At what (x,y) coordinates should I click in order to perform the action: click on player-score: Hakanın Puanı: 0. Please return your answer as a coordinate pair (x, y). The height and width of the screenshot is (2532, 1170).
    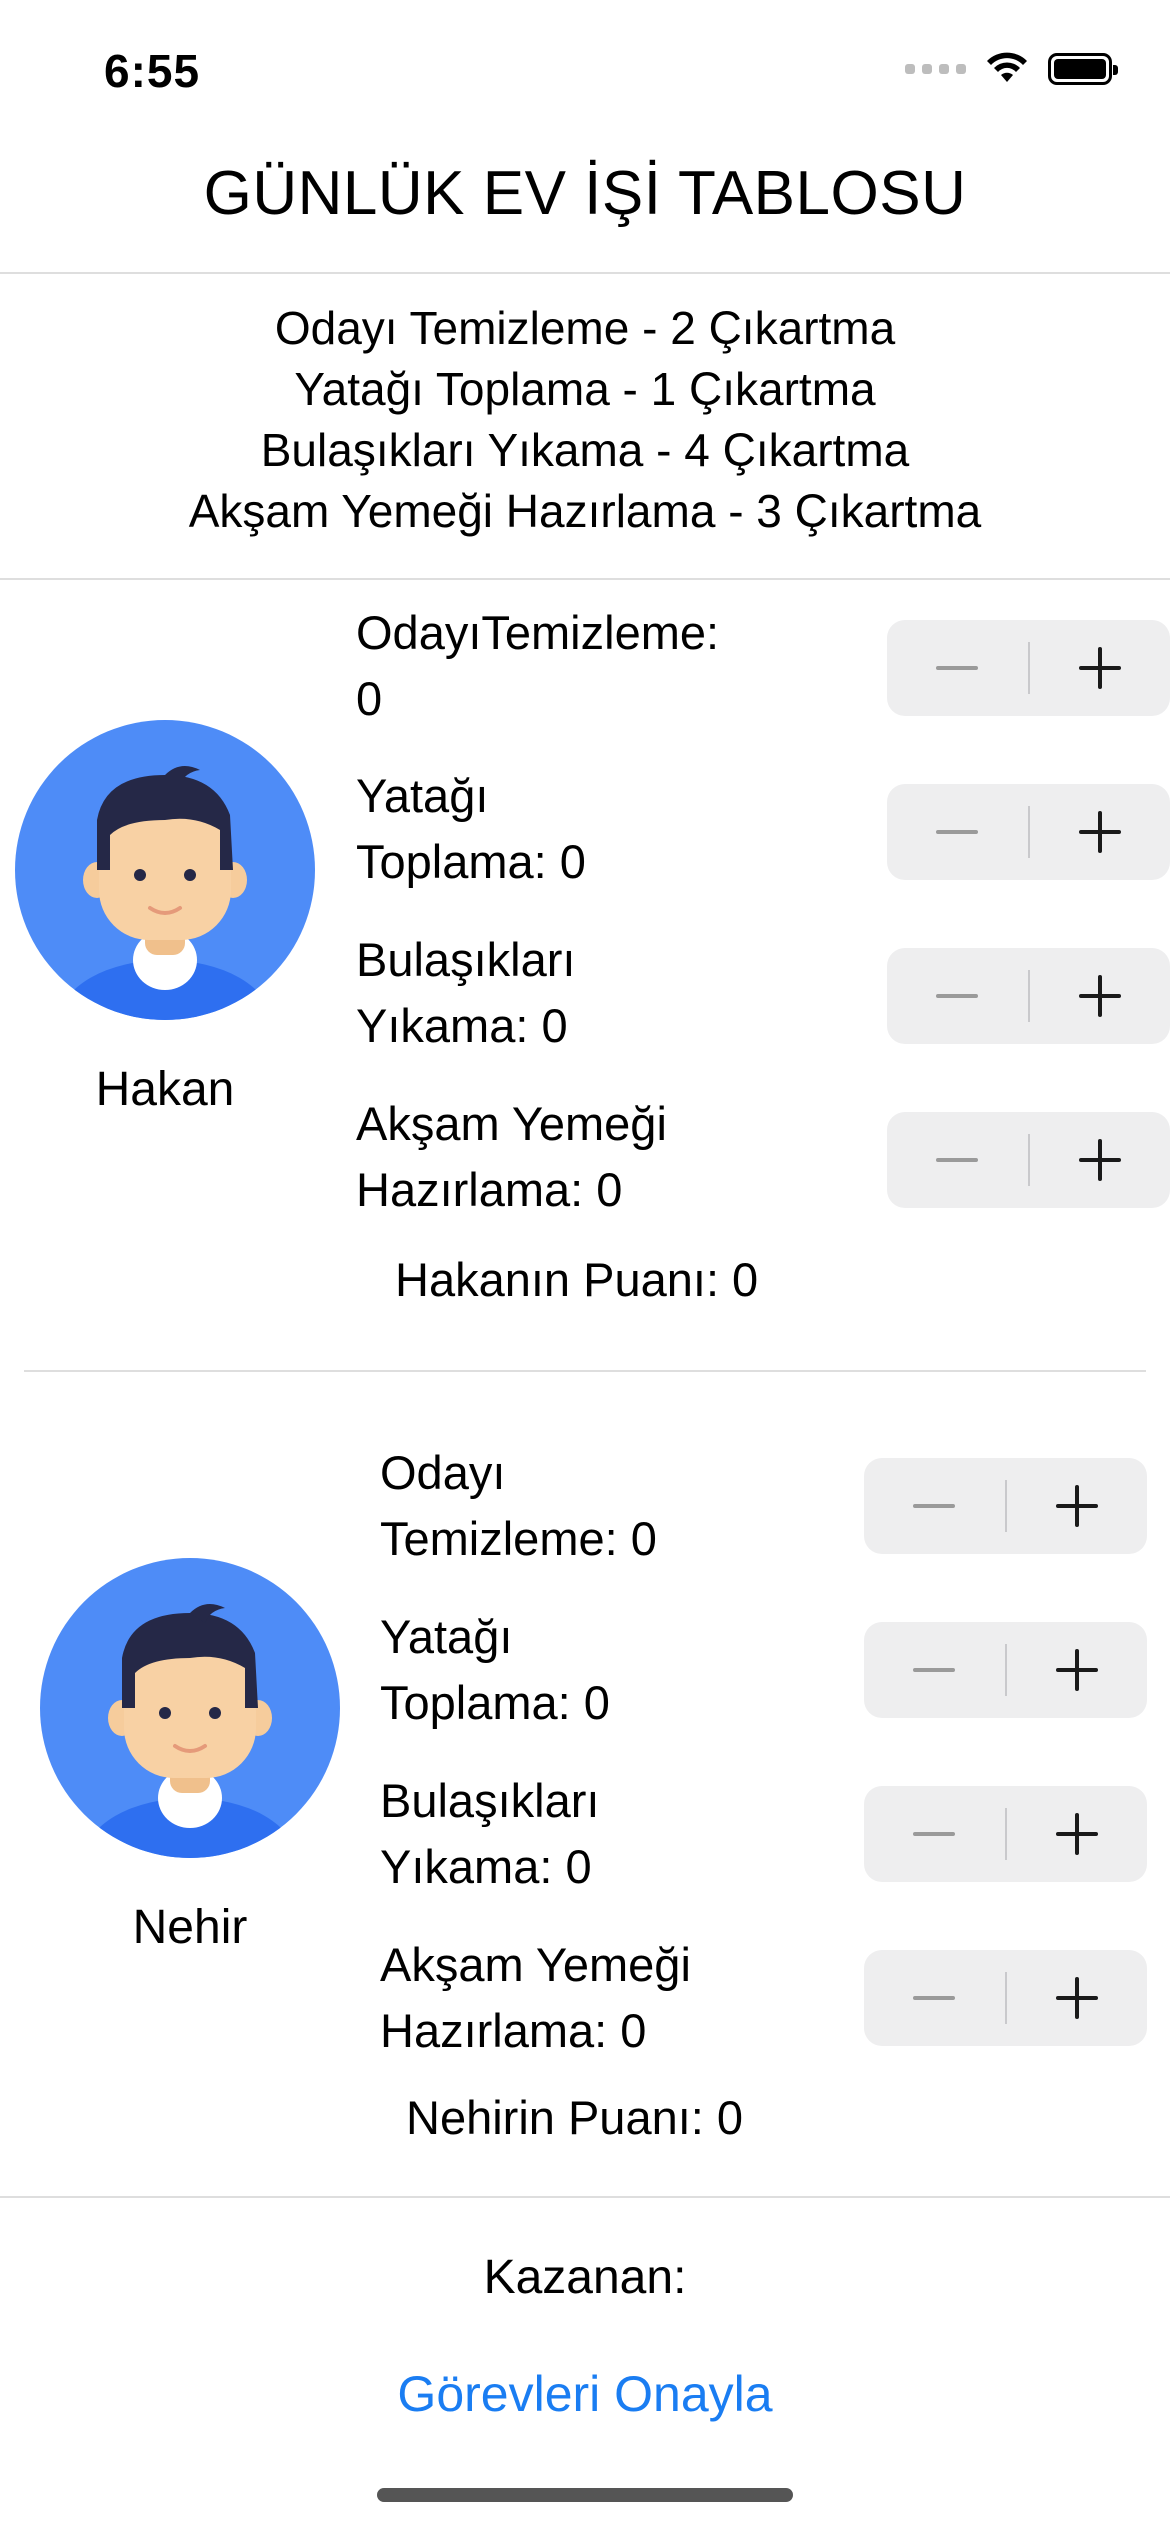
    Looking at the image, I should click on (577, 1279).